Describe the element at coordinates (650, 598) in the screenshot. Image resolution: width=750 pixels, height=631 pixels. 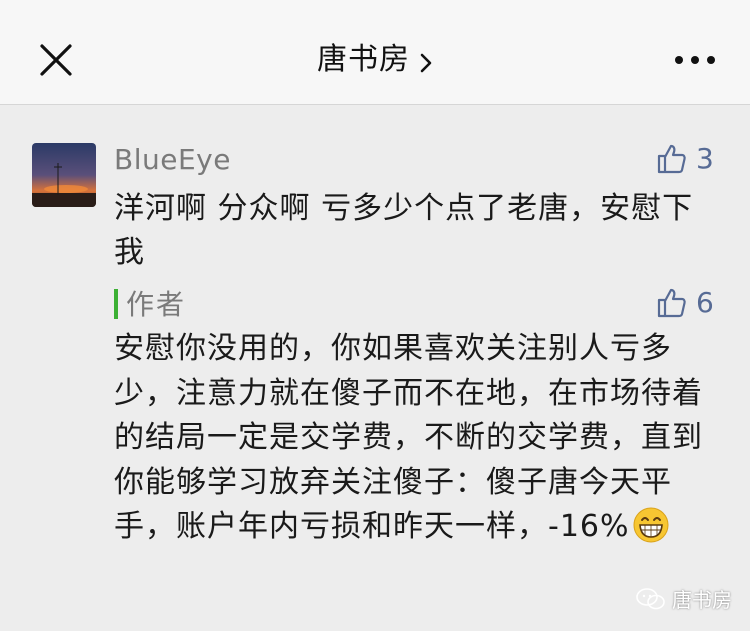
I see `wechat-icon` at that location.